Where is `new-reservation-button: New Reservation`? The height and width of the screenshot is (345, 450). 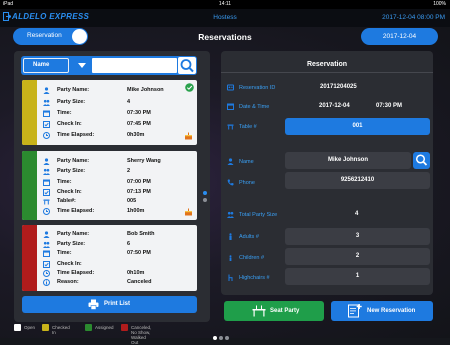 new-reservation-button: New Reservation is located at coordinates (382, 311).